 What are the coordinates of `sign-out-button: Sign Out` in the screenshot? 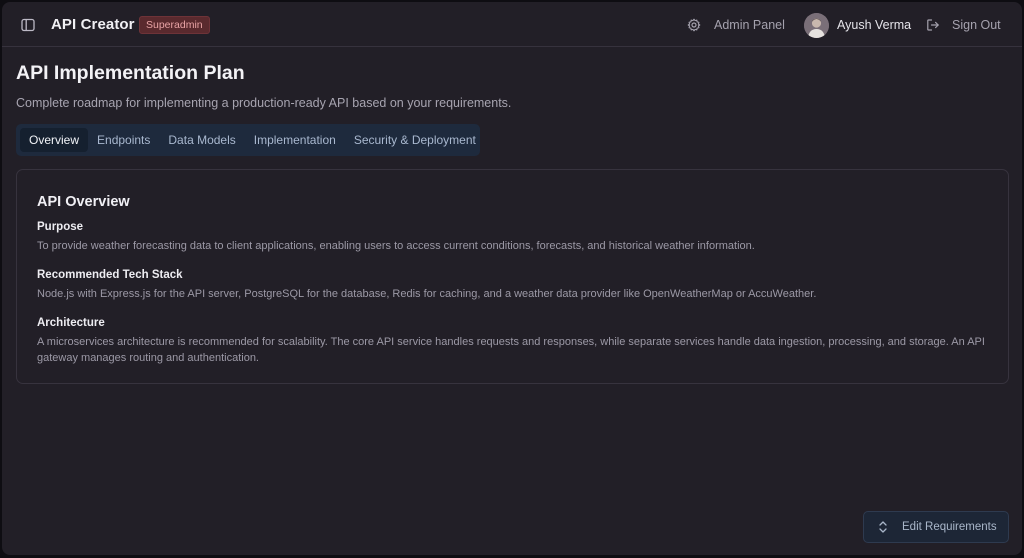 It's located at (963, 25).